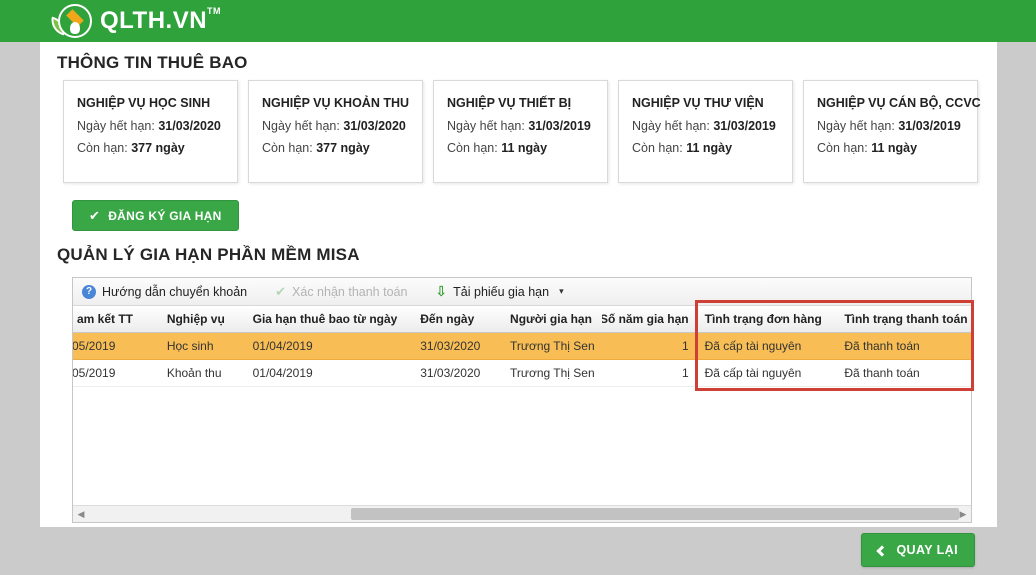 Image resolution: width=1036 pixels, height=575 pixels. Describe the element at coordinates (698, 103) in the screenshot. I see `card-title: NGHIỆP VỤ THƯ VIỆN` at that location.